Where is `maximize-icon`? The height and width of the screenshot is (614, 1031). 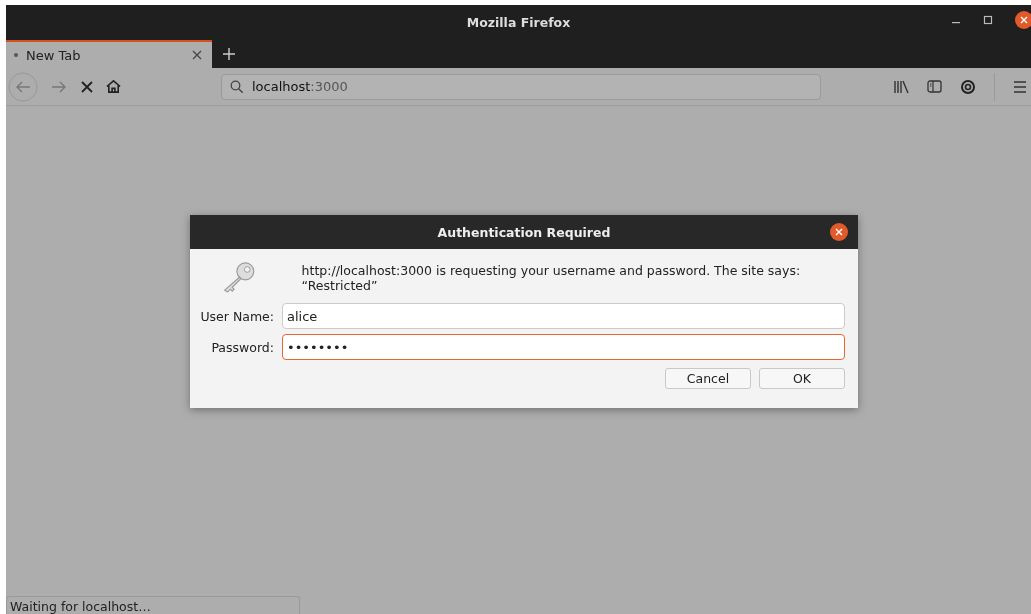
maximize-icon is located at coordinates (988, 20).